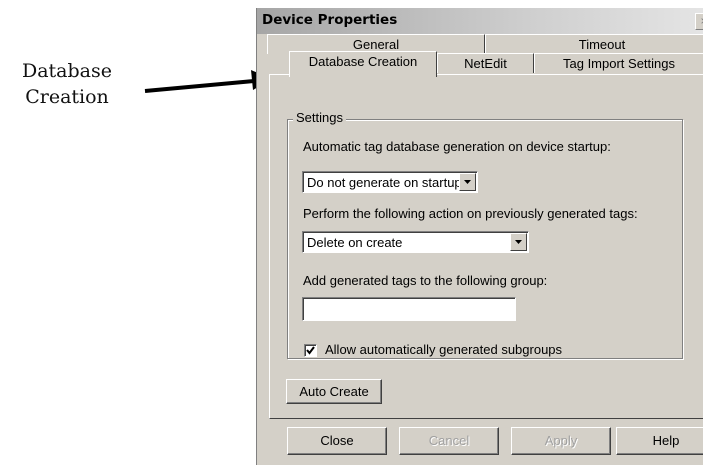 This screenshot has height=465, width=703. I want to click on tab-database-creation: Database Creation, so click(363, 64).